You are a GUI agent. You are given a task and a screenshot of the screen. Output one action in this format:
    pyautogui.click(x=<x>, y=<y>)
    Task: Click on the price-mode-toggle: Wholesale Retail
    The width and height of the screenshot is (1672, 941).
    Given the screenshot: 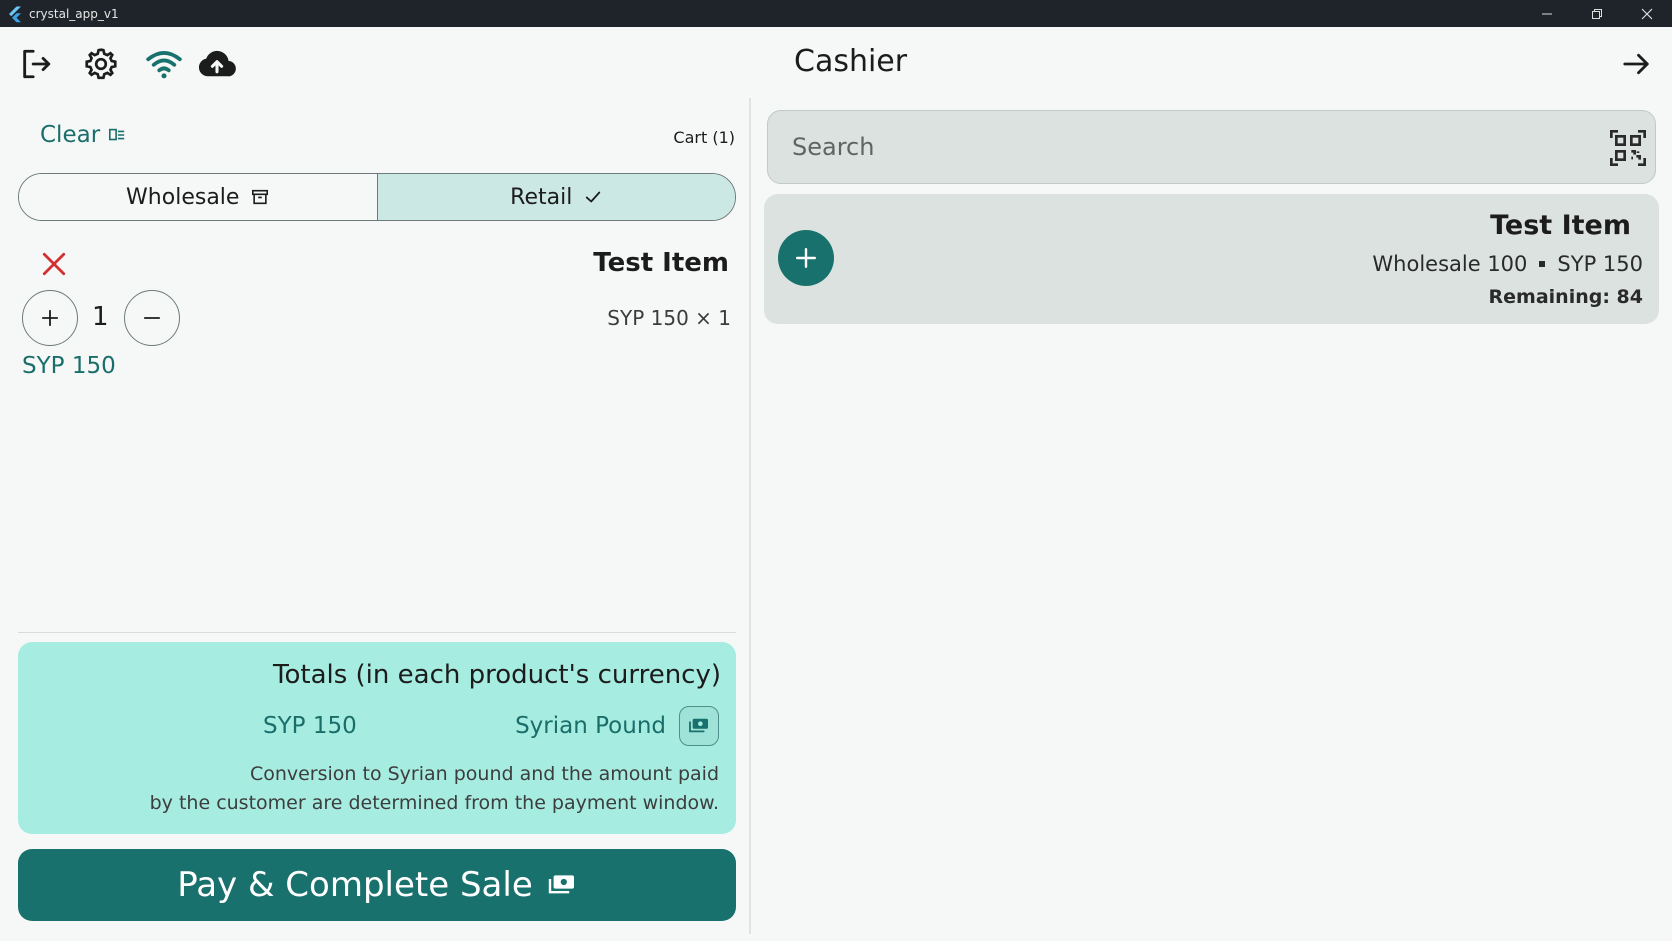 What is the action you would take?
    pyautogui.click(x=377, y=197)
    